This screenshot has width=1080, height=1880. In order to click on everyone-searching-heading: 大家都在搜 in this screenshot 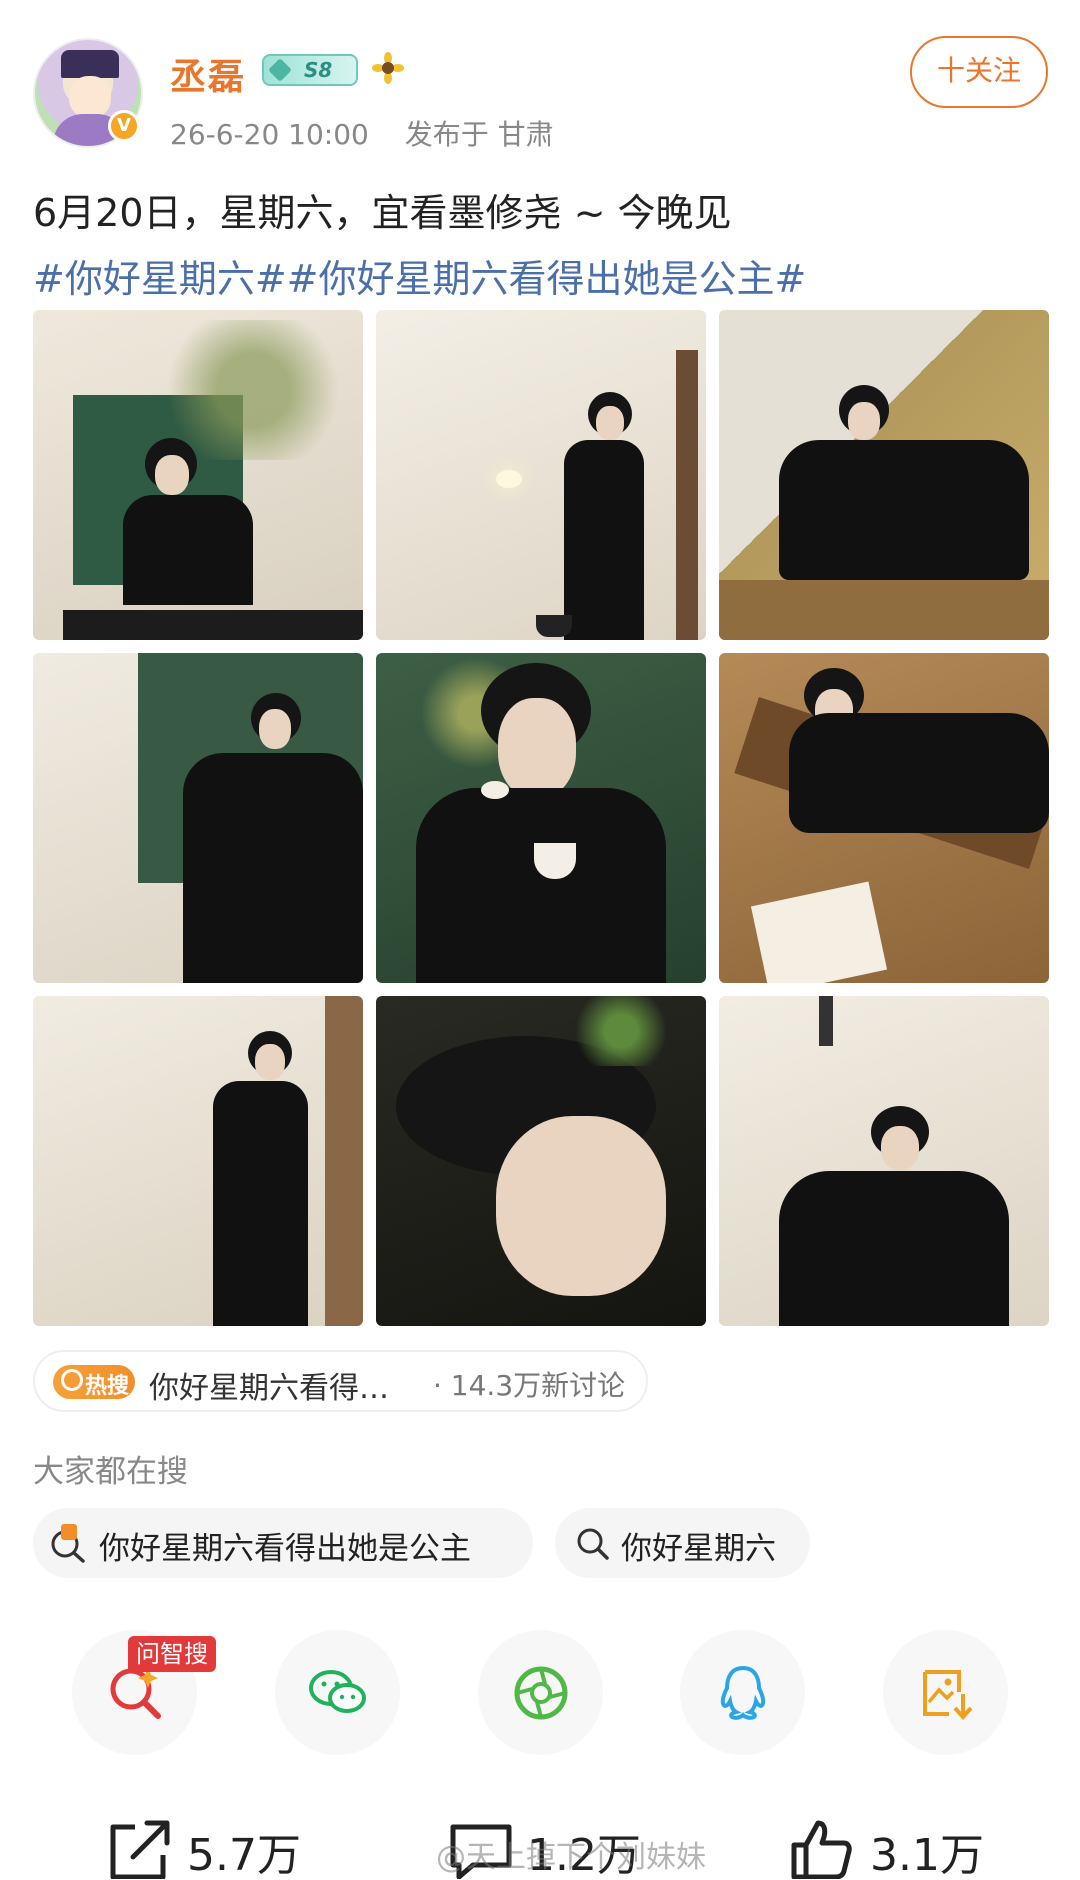, I will do `click(110, 1472)`.